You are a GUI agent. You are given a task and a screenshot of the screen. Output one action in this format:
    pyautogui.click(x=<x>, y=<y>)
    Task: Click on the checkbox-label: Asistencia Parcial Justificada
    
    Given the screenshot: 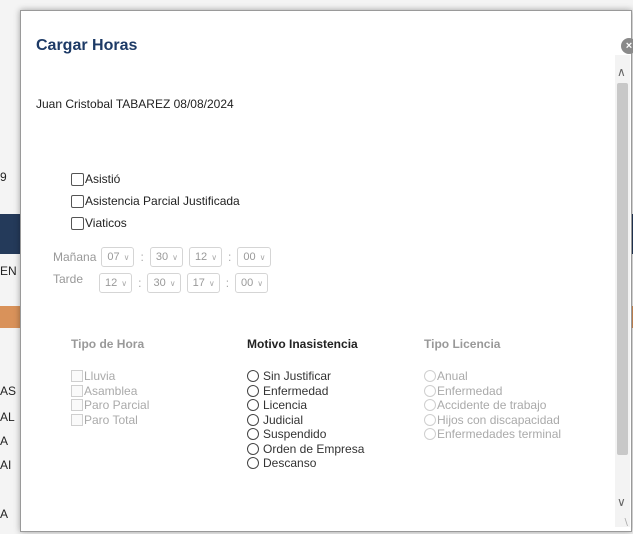 What is the action you would take?
    pyautogui.click(x=162, y=201)
    